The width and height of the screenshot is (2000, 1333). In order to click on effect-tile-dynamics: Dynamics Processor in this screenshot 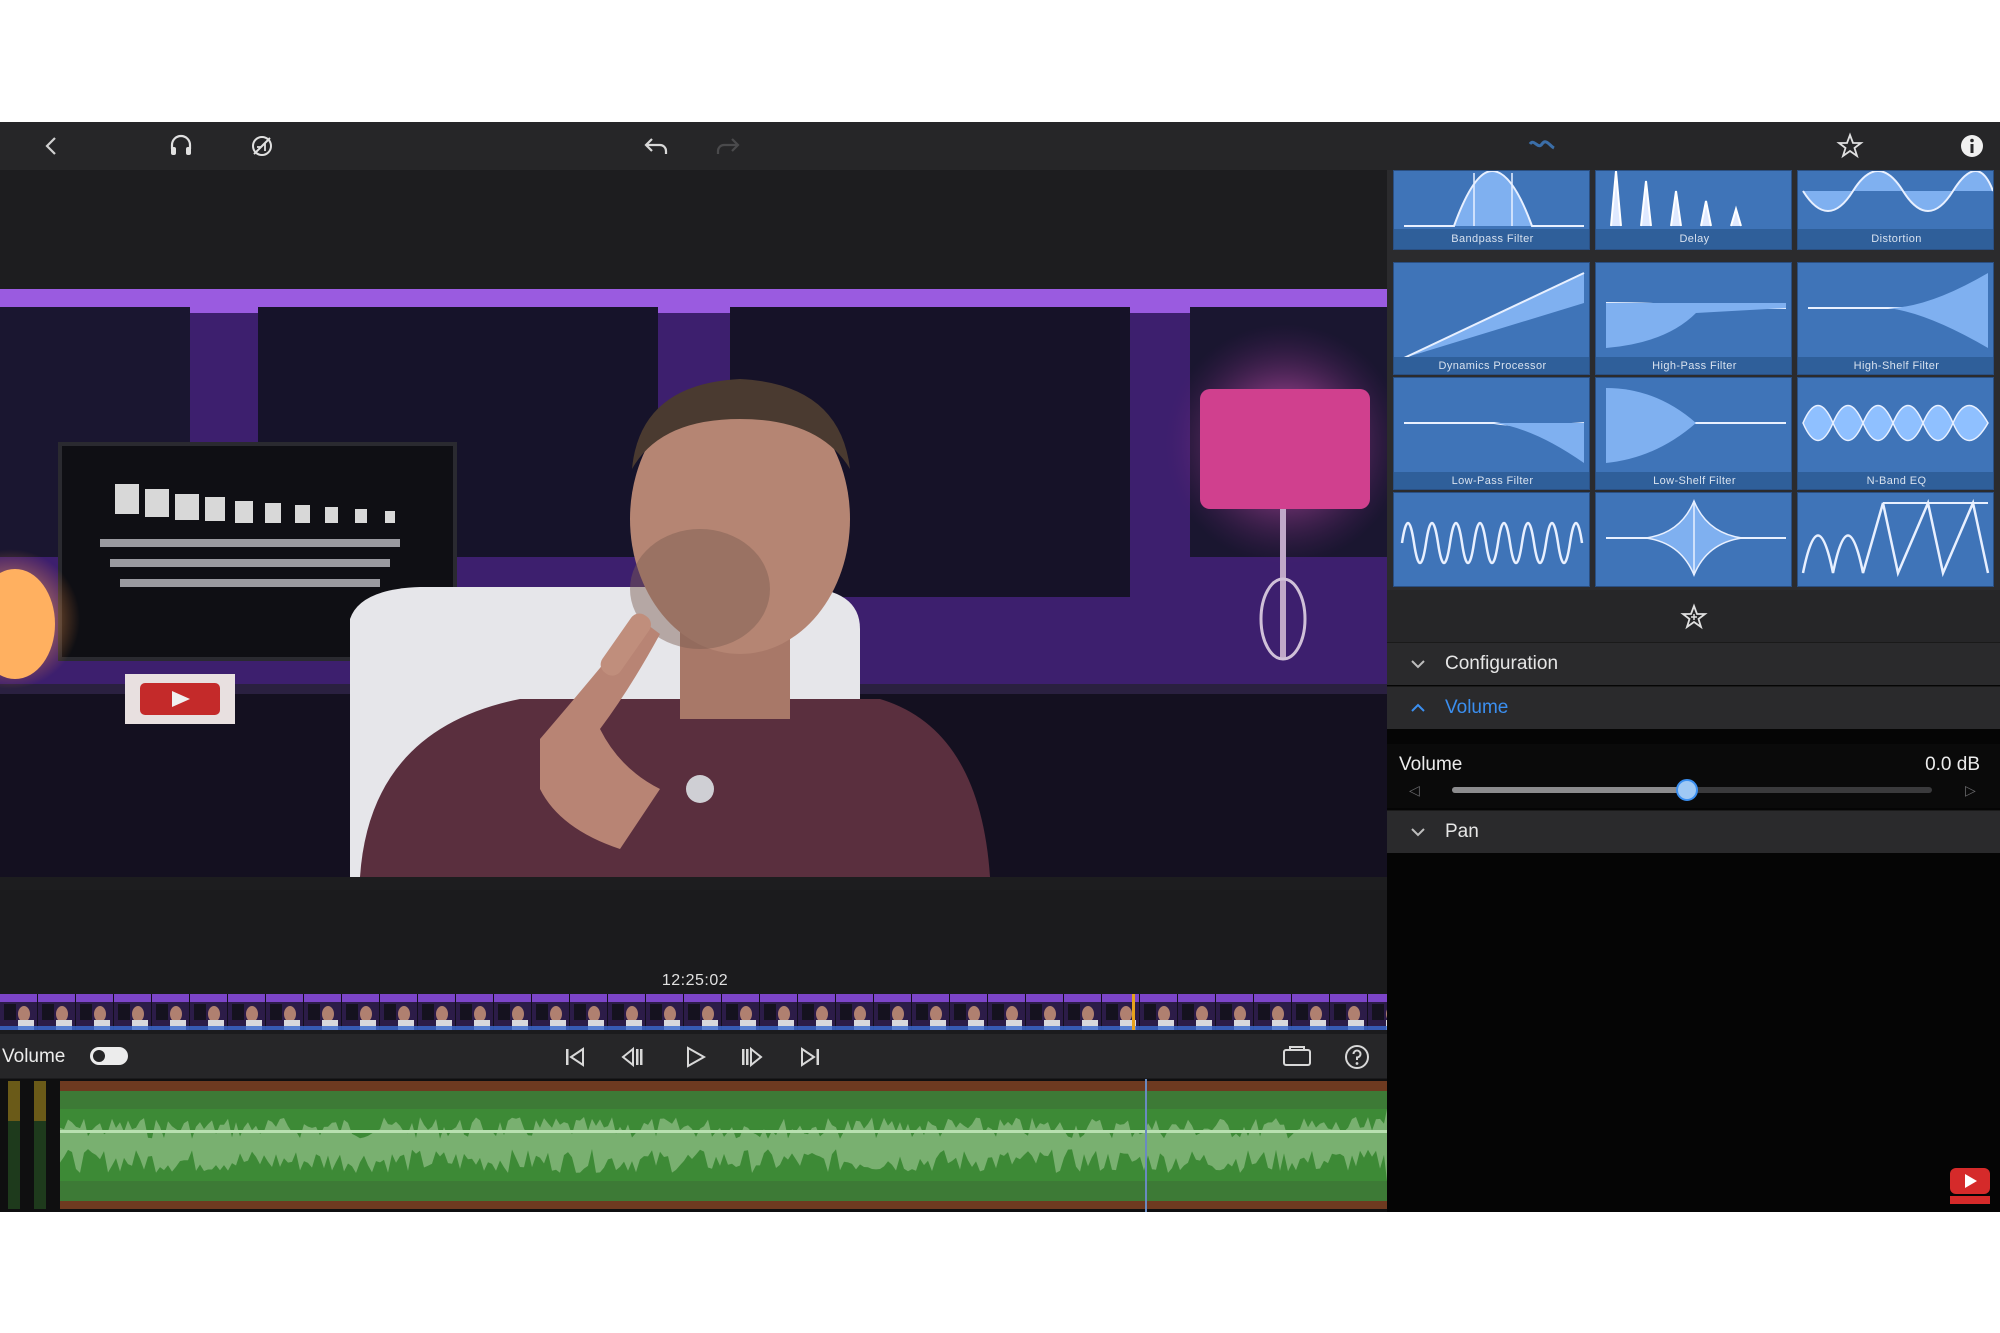, I will do `click(1491, 318)`.